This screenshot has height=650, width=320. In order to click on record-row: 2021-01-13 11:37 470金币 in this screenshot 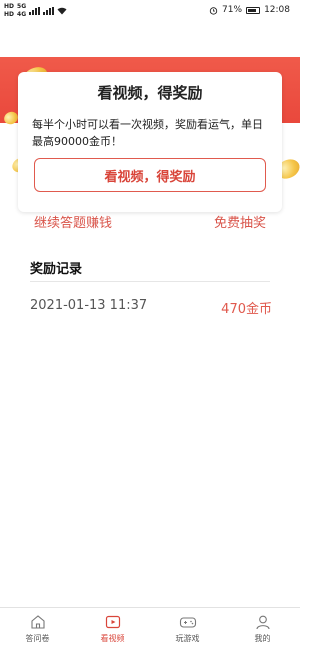, I will do `click(151, 308)`.